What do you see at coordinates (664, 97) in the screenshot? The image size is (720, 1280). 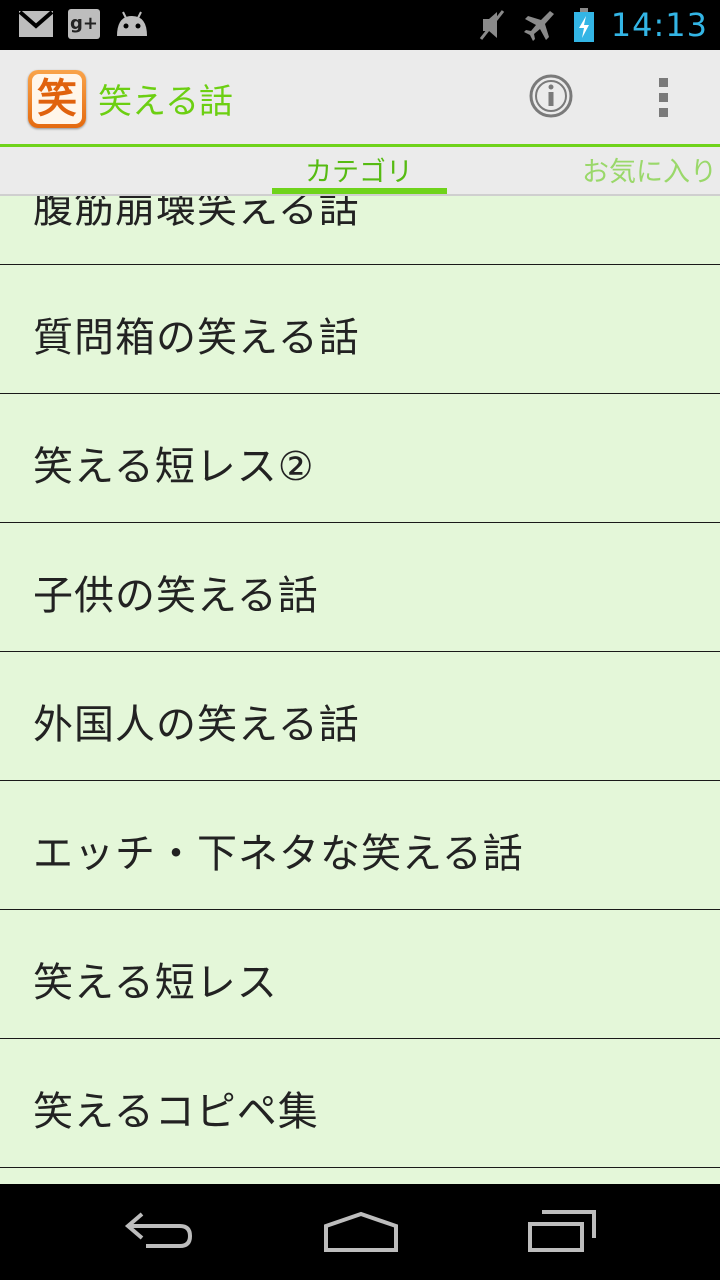 I see `overflow-menu-icon` at bounding box center [664, 97].